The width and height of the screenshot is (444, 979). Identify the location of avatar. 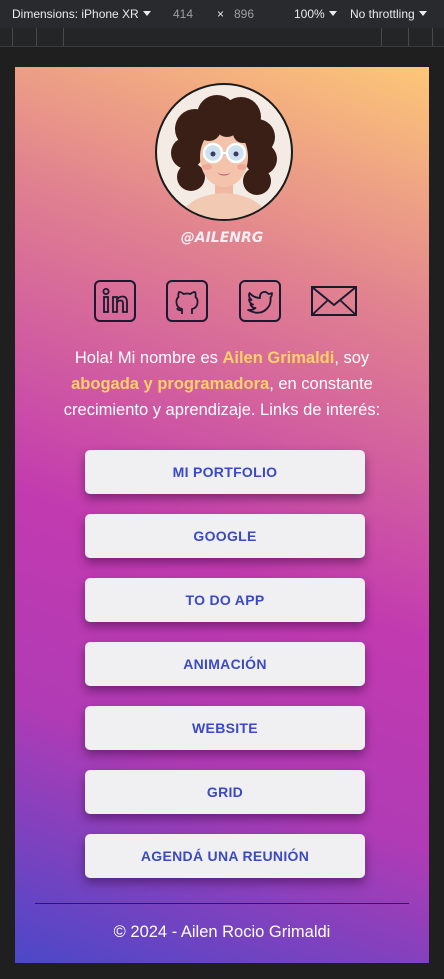
(224, 152).